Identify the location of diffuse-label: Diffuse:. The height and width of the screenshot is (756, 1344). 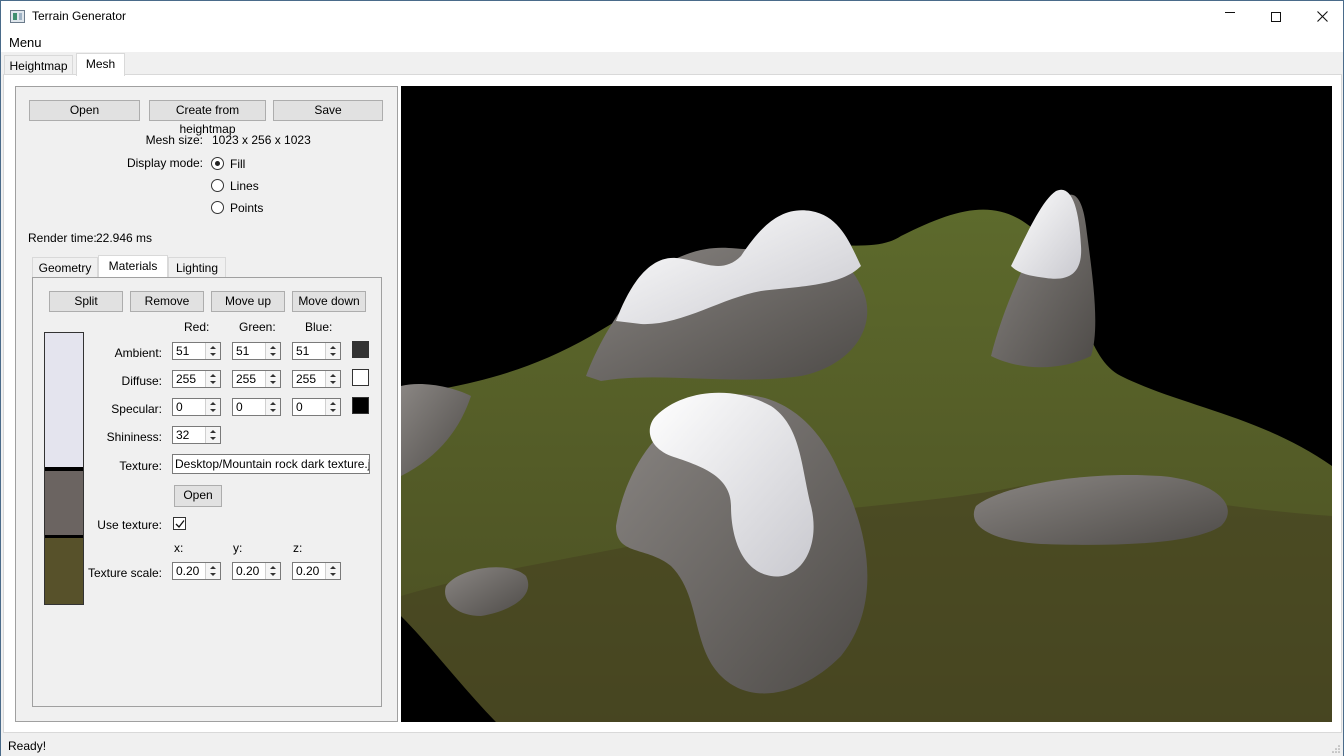
(141, 381).